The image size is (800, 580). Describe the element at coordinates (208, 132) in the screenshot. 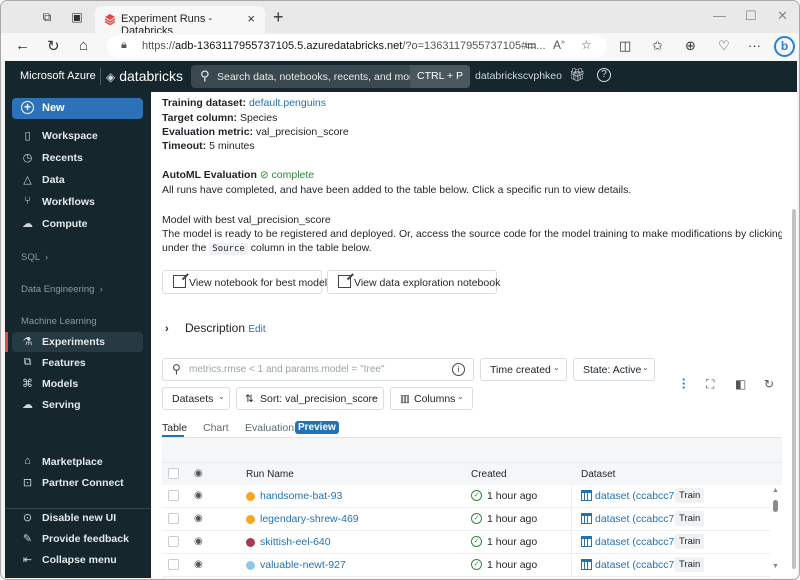

I see `field-label: Evaluation metric:` at that location.